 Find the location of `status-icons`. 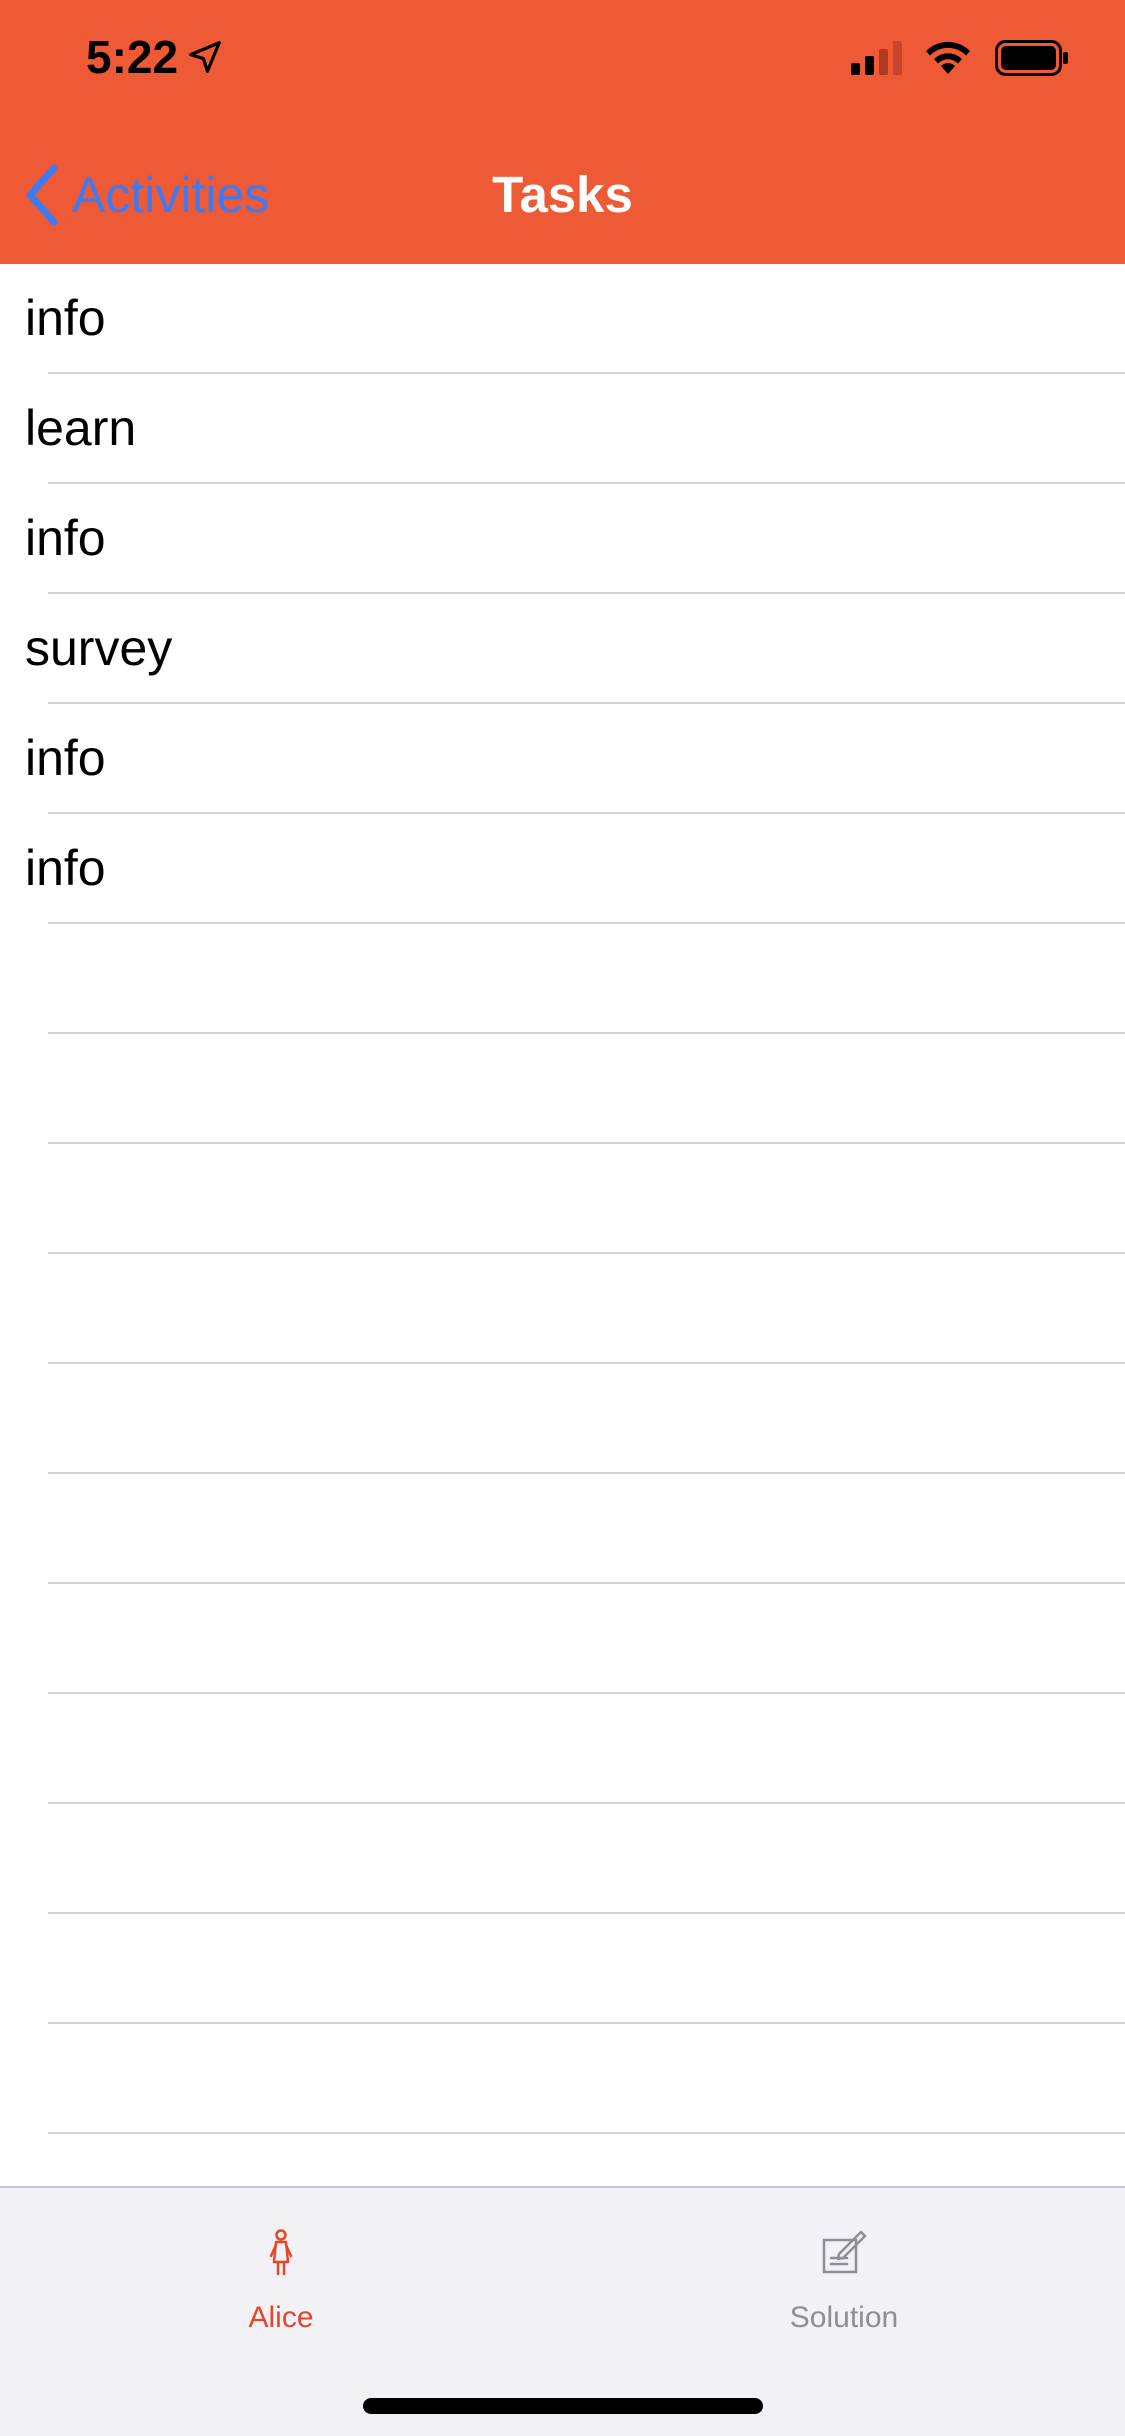

status-icons is located at coordinates (960, 58).